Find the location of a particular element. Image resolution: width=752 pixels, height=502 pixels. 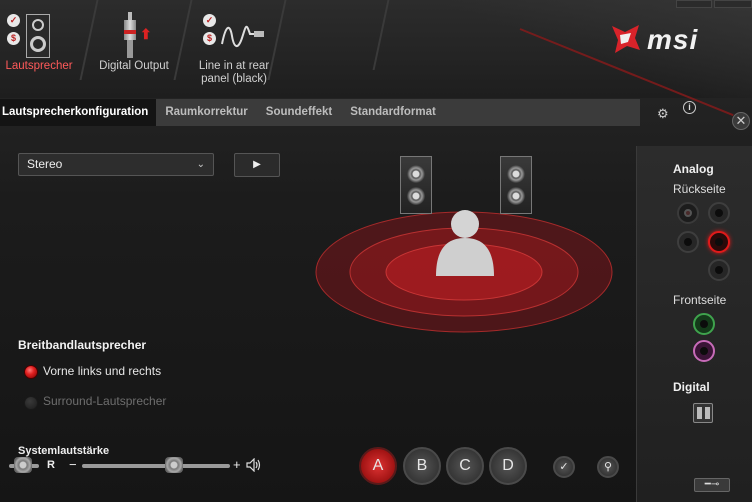

speaker-icon is located at coordinates (38, 36).